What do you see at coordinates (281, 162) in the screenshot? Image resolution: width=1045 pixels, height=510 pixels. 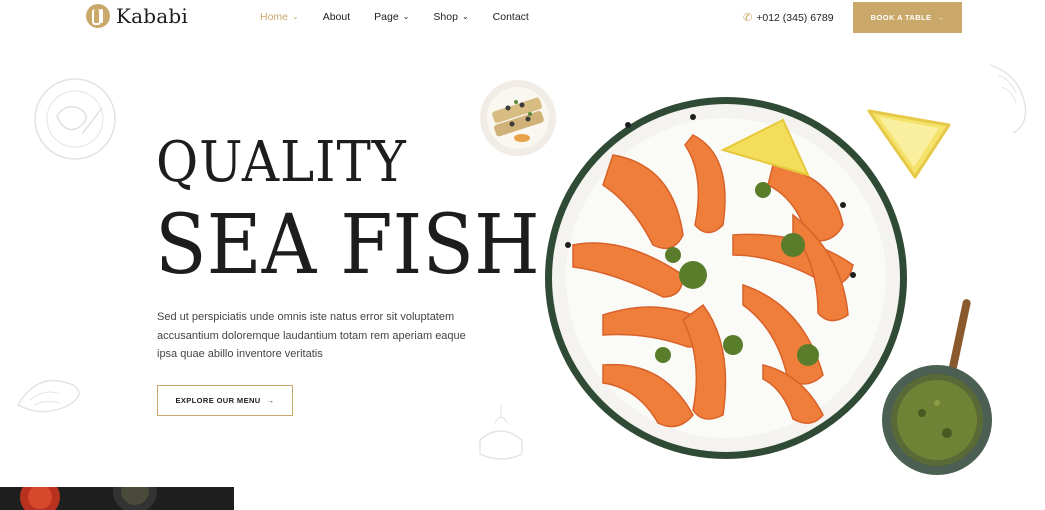 I see `hero-title-line1: QUALITY` at bounding box center [281, 162].